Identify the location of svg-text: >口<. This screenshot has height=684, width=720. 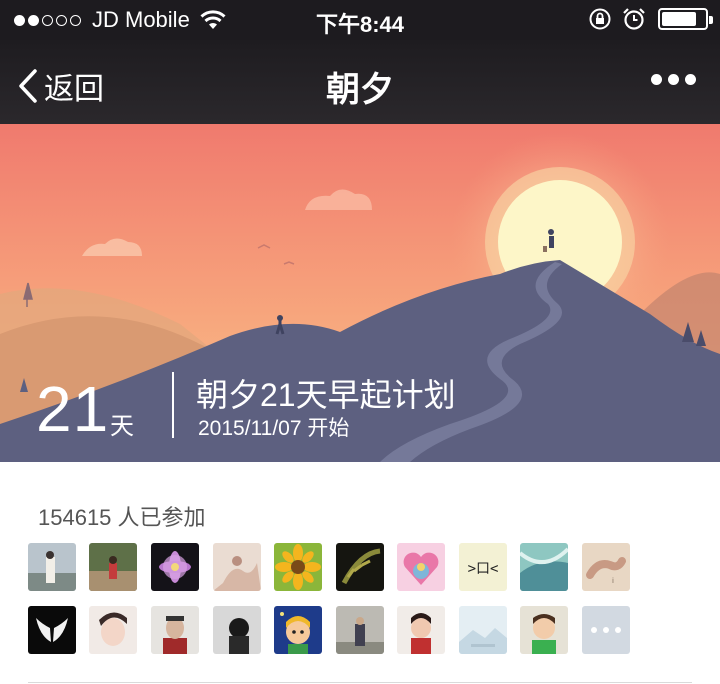
(483, 569).